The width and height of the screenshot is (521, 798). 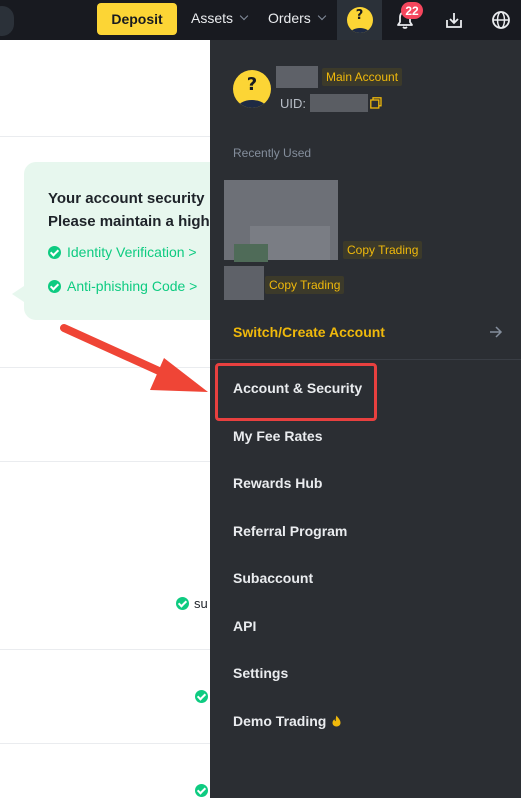 What do you see at coordinates (7, 21) in the screenshot?
I see `search-box-edge` at bounding box center [7, 21].